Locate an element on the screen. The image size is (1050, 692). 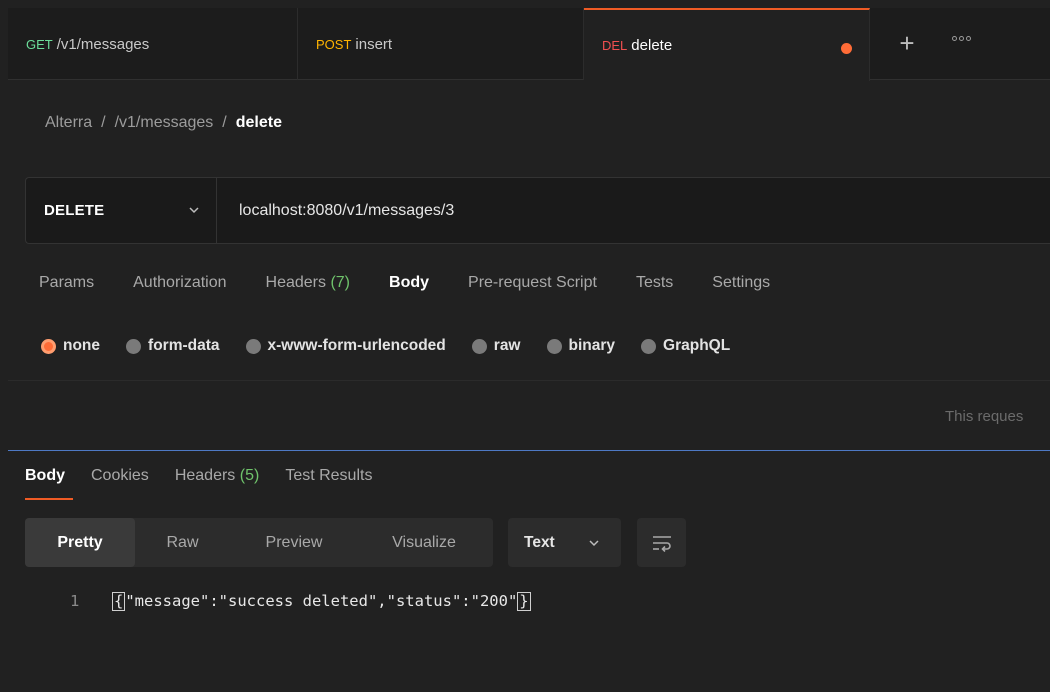
view-raw-button: Raw is located at coordinates (182, 542).